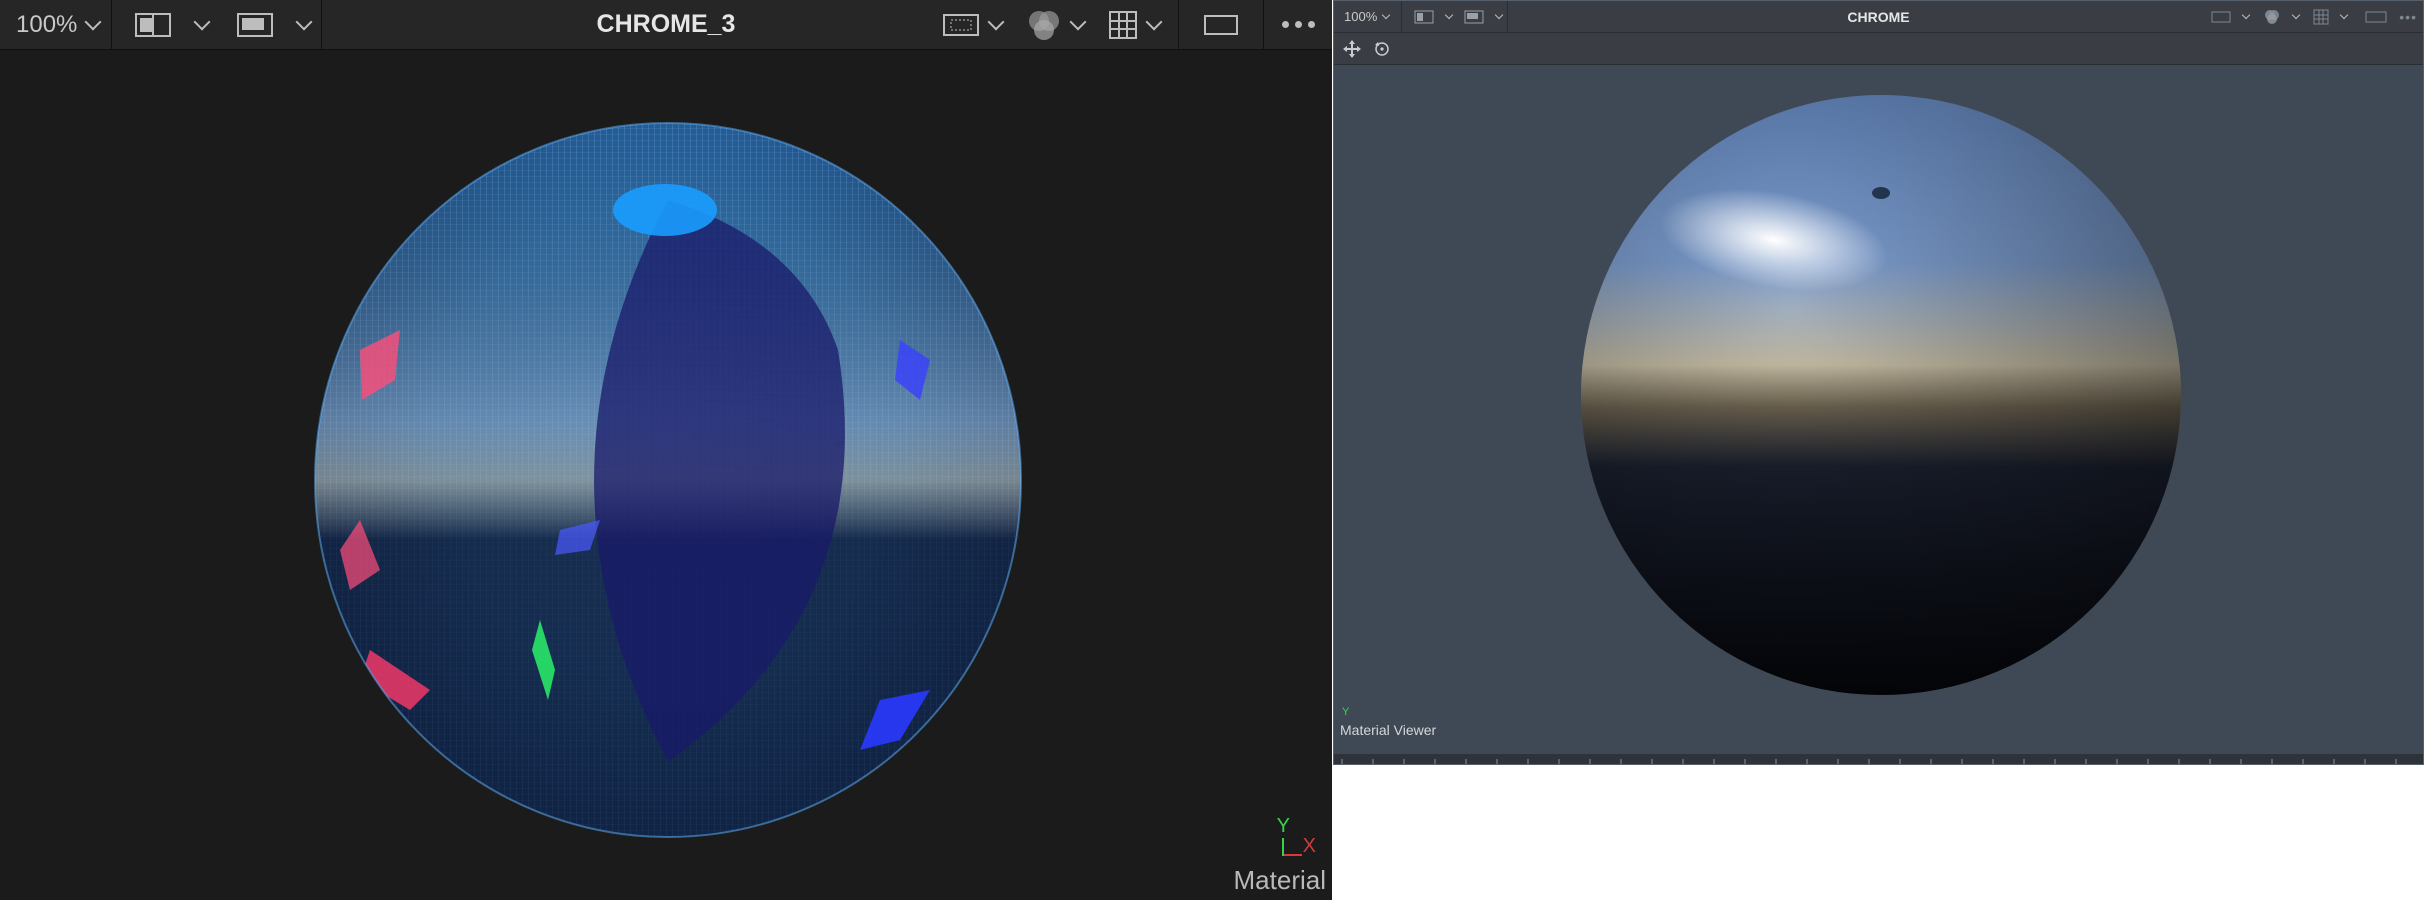 Image resolution: width=2424 pixels, height=900 pixels. I want to click on rotate-icon, so click(1382, 49).